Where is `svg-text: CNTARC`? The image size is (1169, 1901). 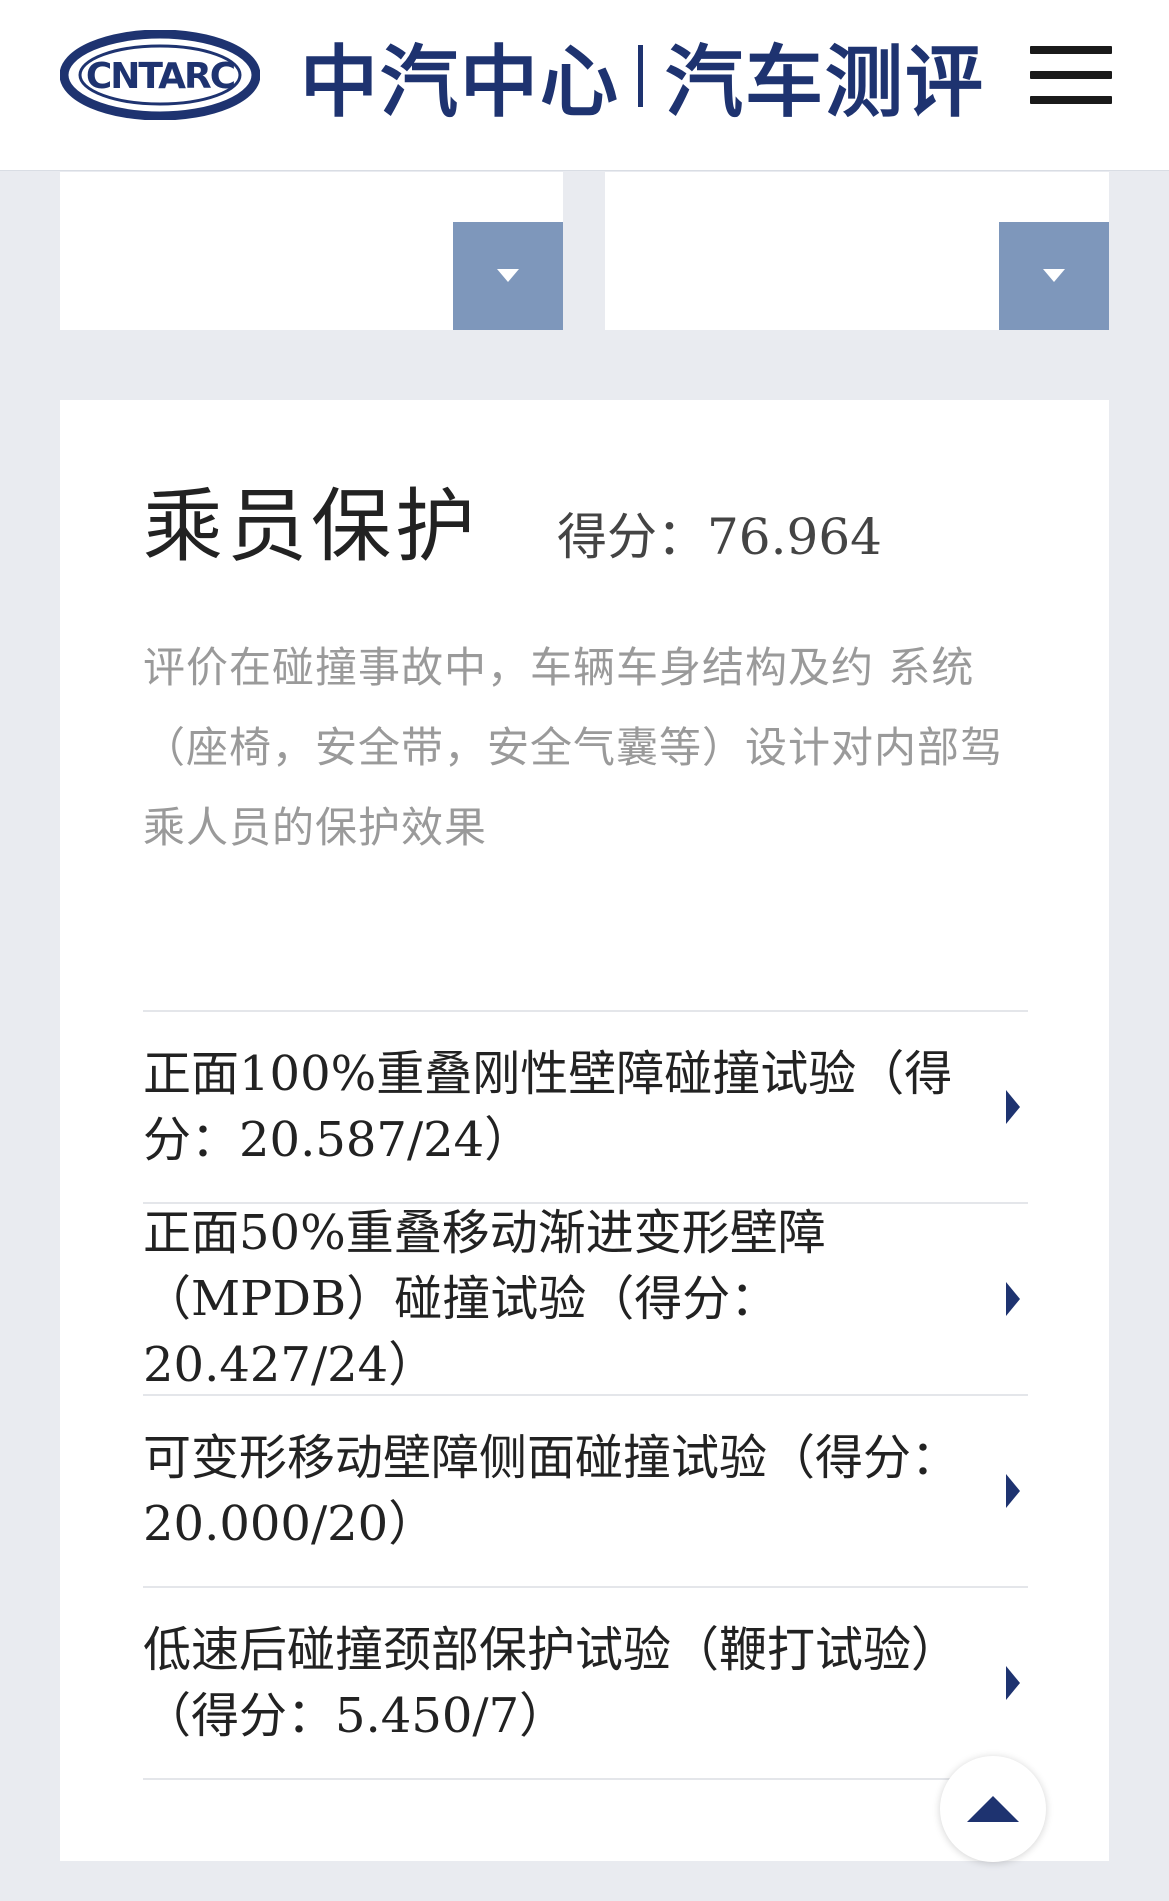 svg-text: CNTARC is located at coordinates (160, 76).